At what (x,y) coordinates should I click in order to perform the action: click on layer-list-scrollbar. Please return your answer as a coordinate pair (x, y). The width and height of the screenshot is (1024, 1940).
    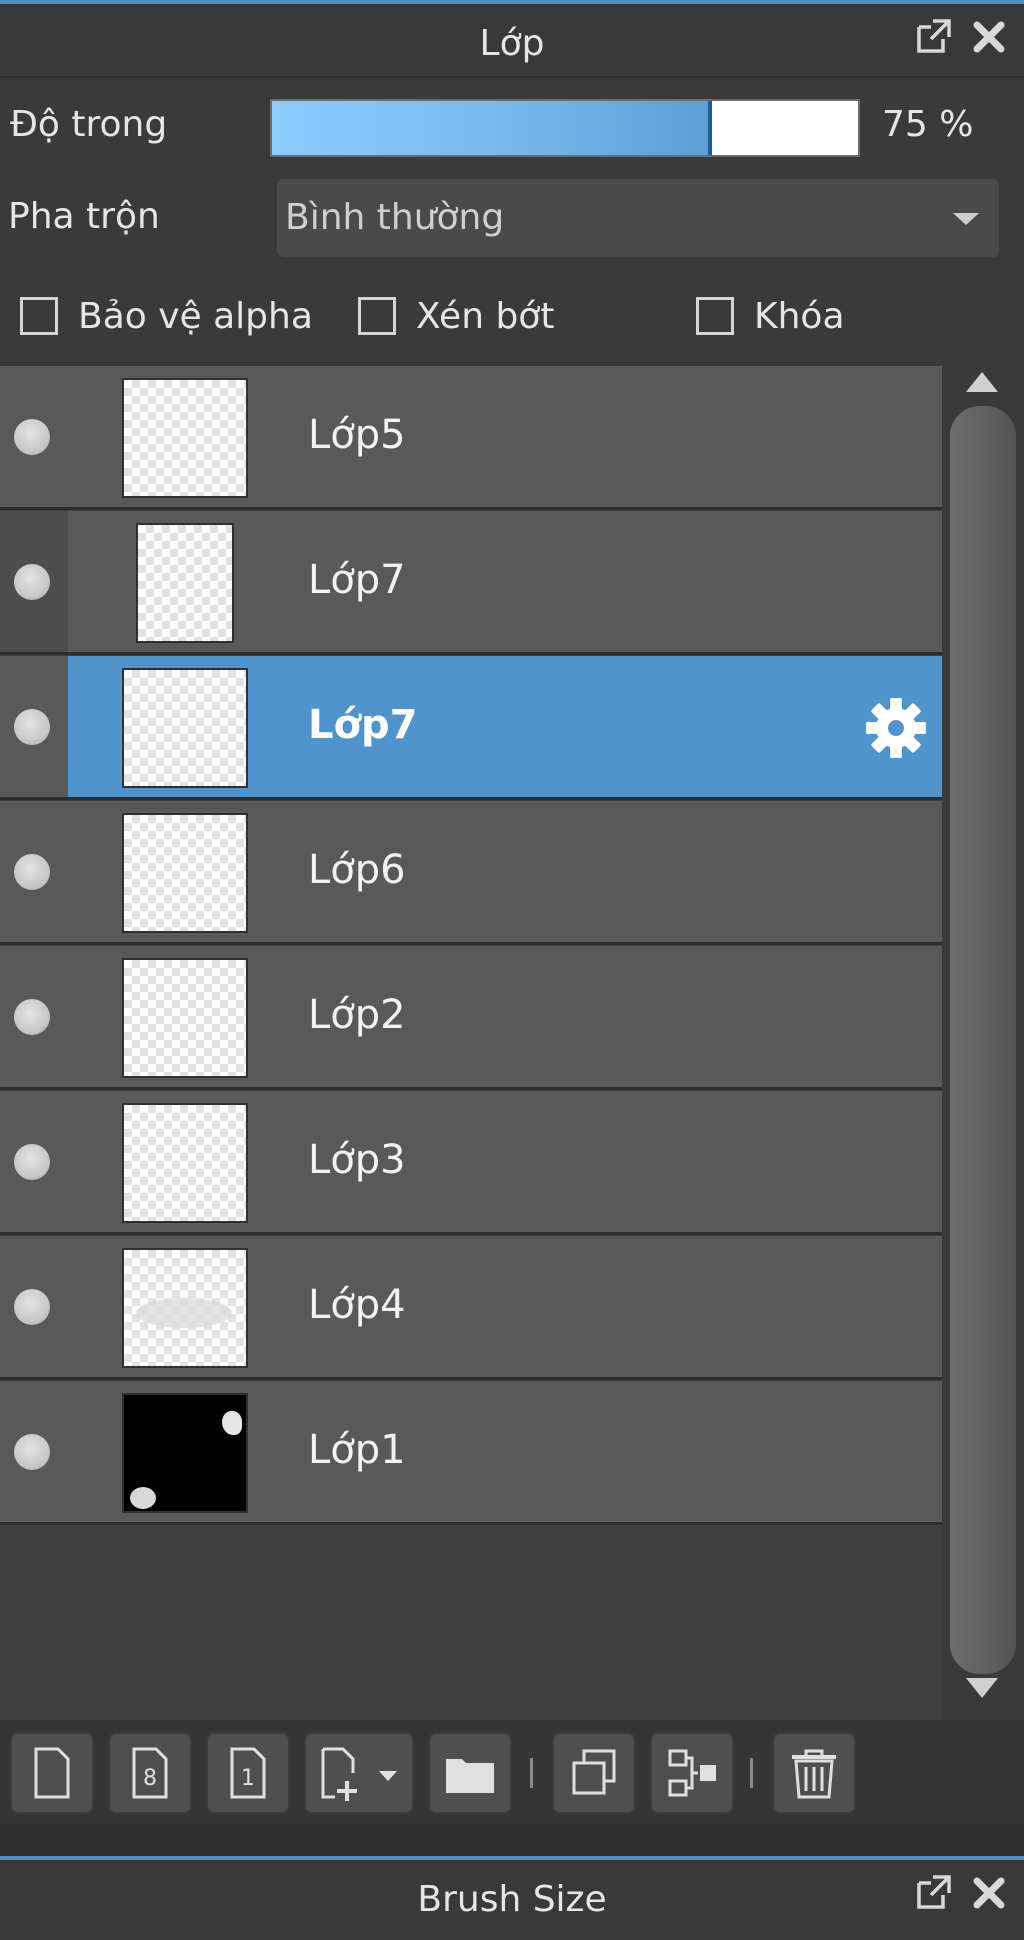
    Looking at the image, I should click on (985, 1043).